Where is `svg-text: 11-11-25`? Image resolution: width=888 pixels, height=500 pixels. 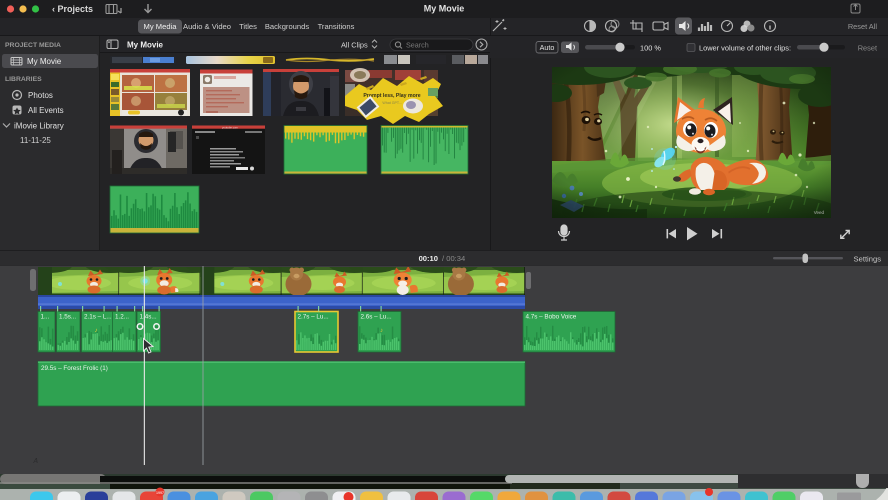
svg-text: 11-11-25 is located at coordinates (35, 140).